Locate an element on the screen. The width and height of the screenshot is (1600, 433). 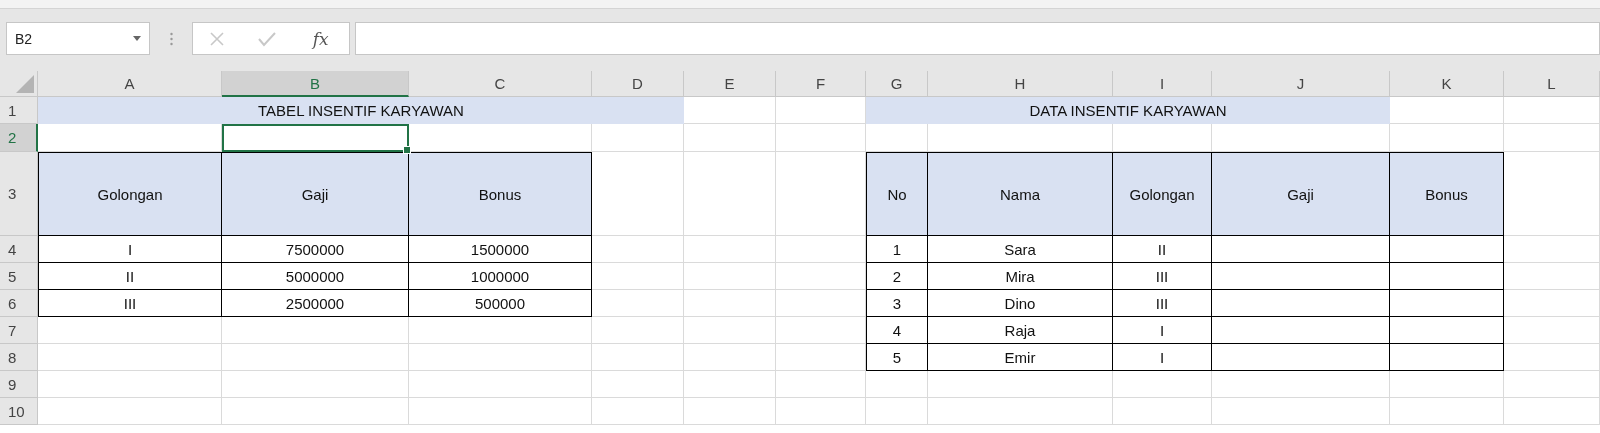
table-cell: 2 is located at coordinates (897, 276).